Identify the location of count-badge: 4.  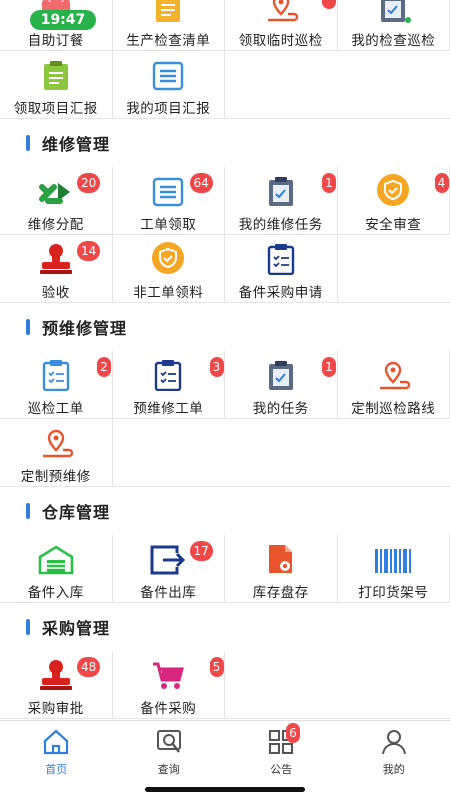
(441, 183).